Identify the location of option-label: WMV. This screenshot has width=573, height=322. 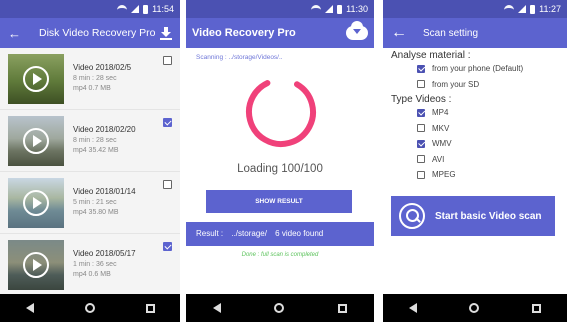
(442, 144).